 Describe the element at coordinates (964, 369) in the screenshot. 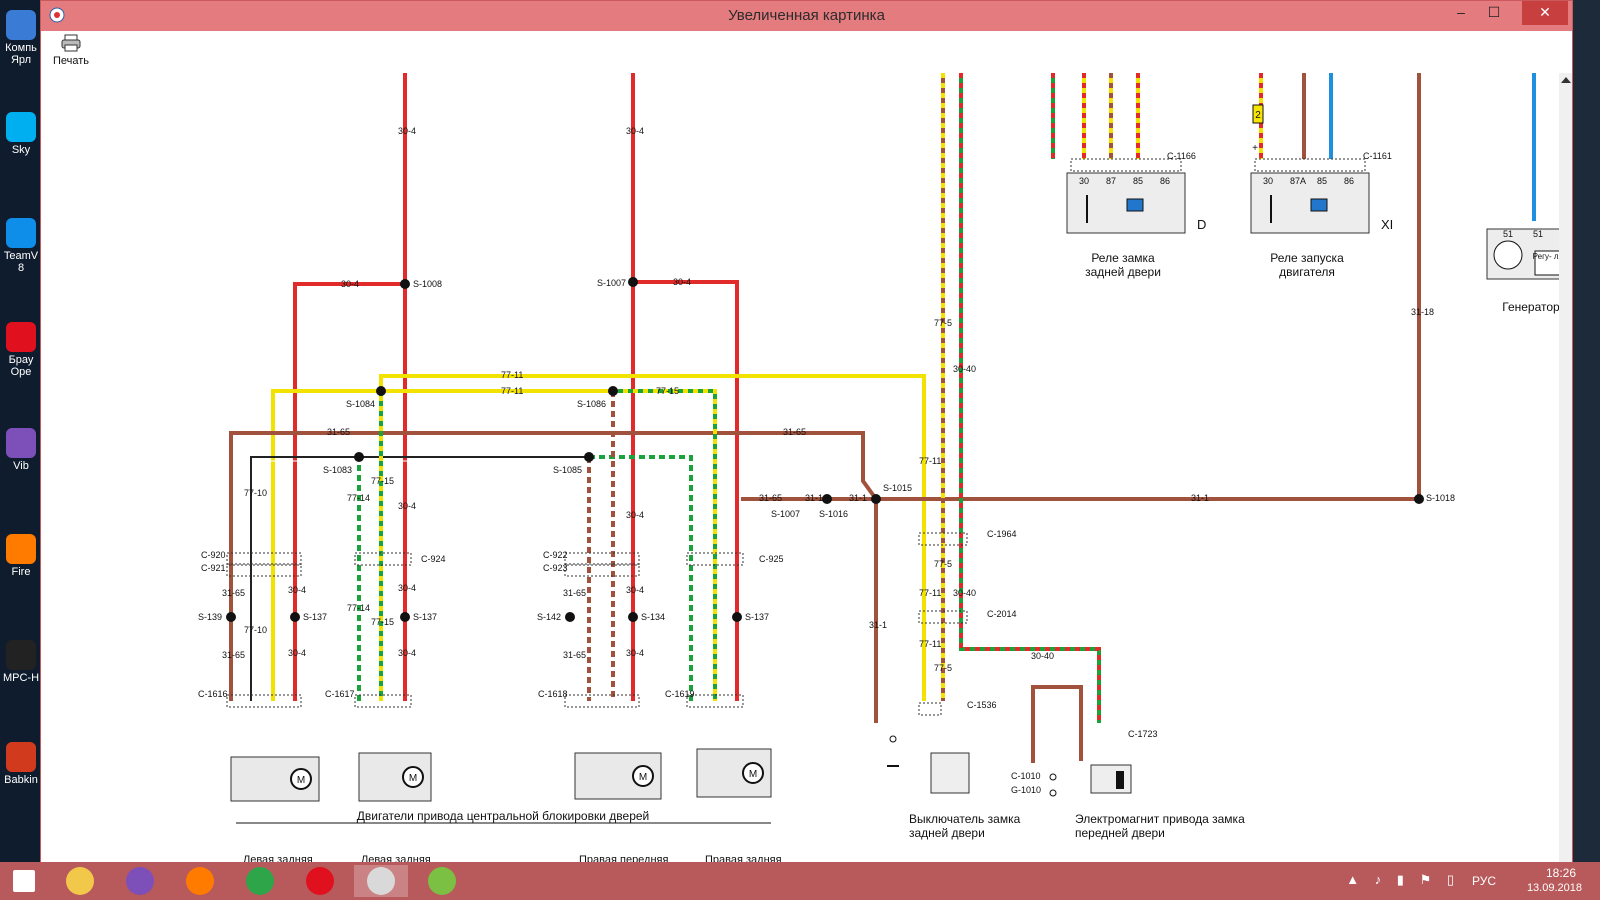

I see `diagram-label: 30-40` at that location.